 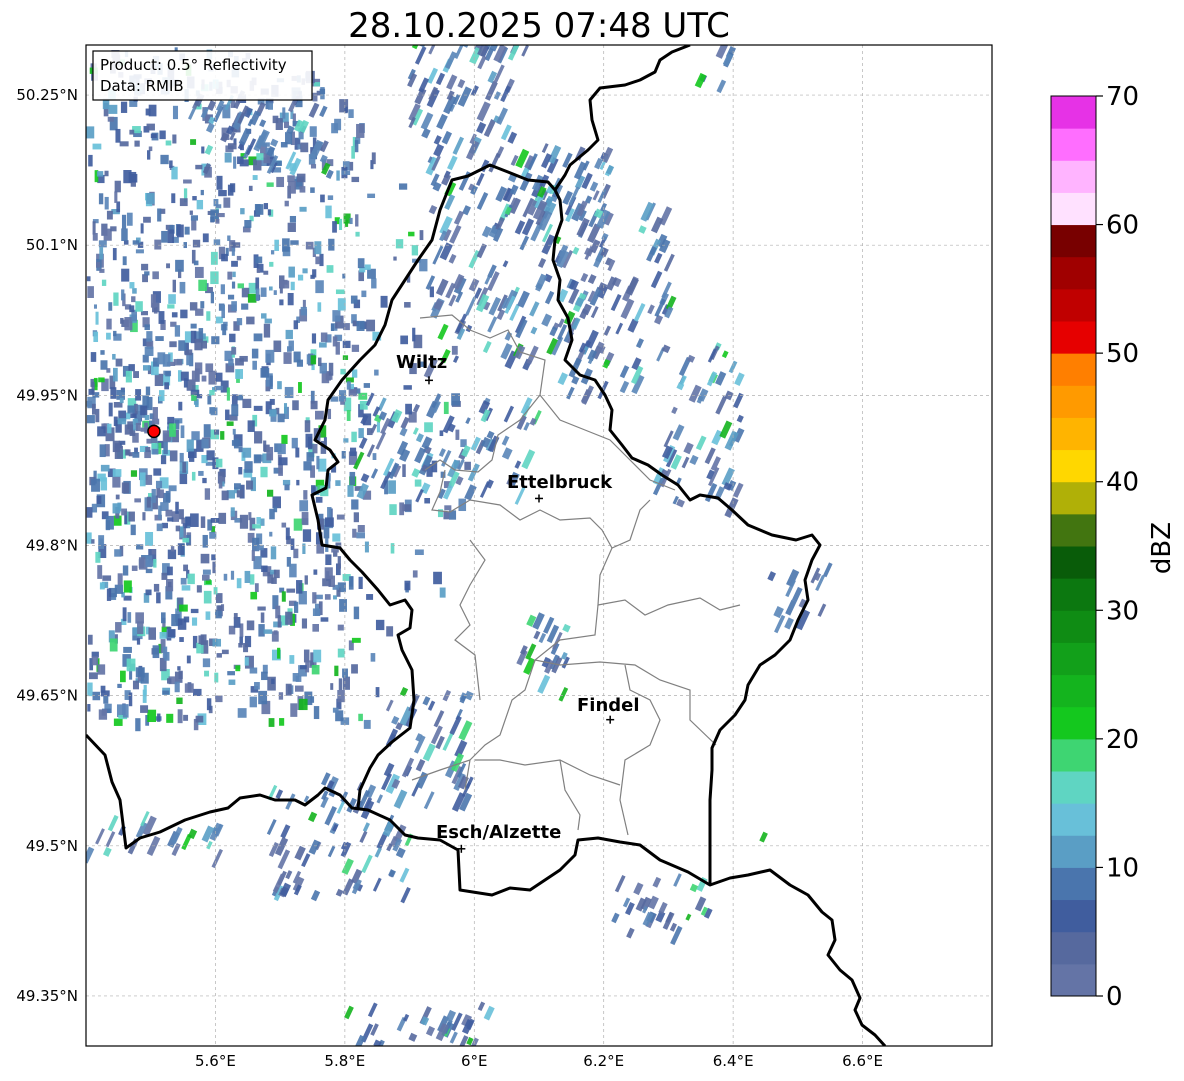 I want to click on lon-tick-label: 5.8°E, so click(x=344, y=1061).